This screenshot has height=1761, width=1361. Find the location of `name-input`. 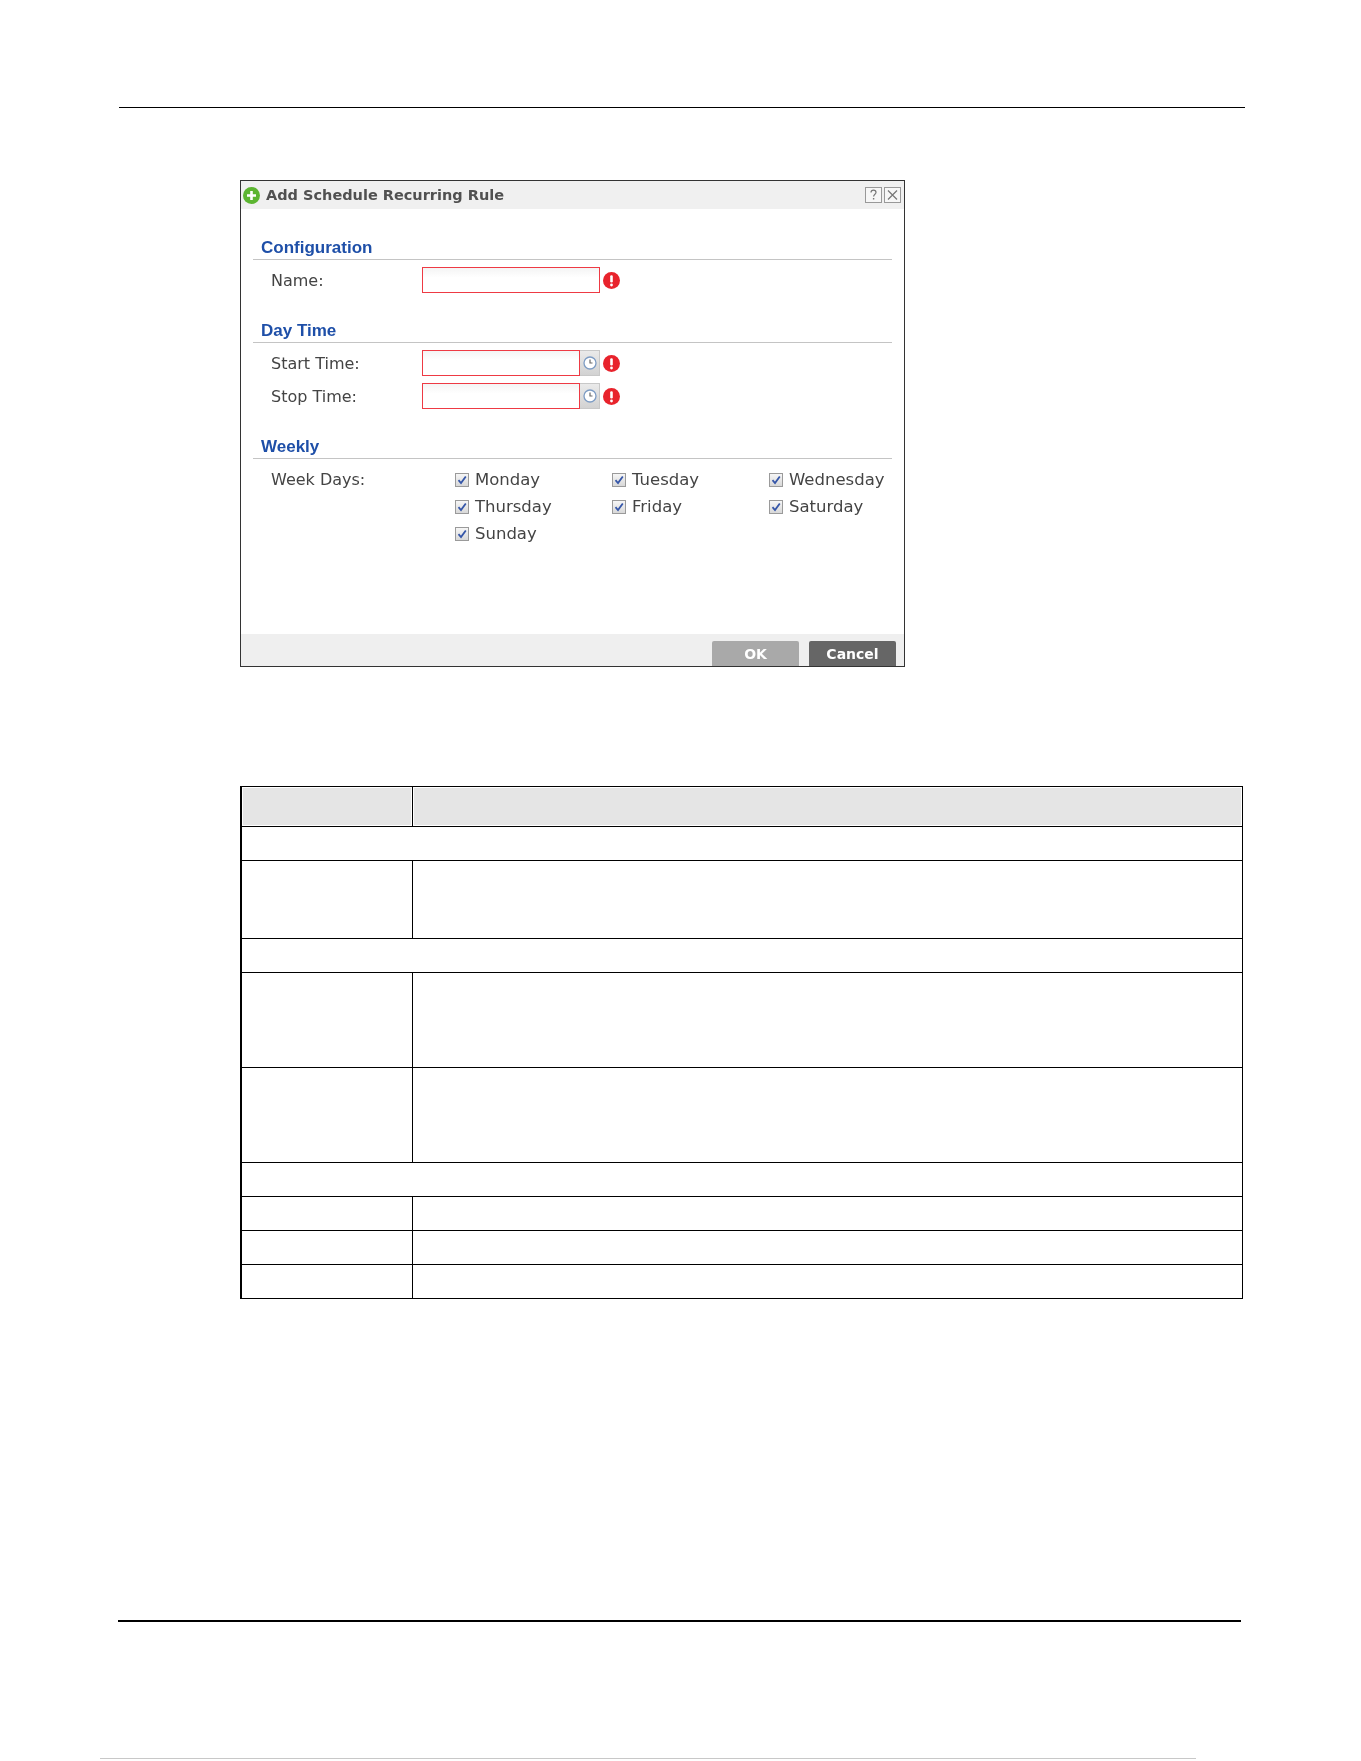

name-input is located at coordinates (511, 280).